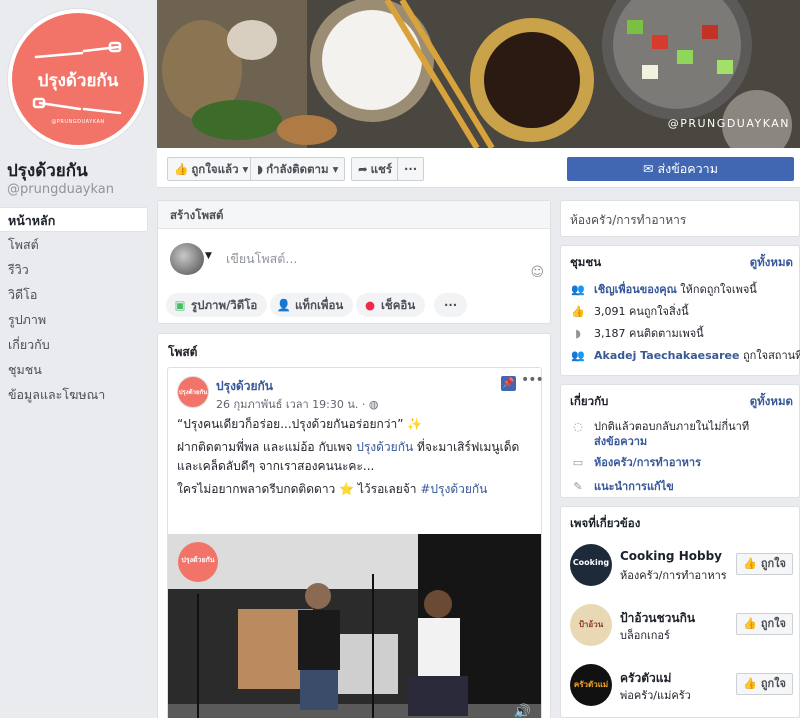 This screenshot has width=800, height=718. What do you see at coordinates (217, 305) in the screenshot?
I see `photo-video-button: ▣ รูปภาพ/วิดีโอ` at bounding box center [217, 305].